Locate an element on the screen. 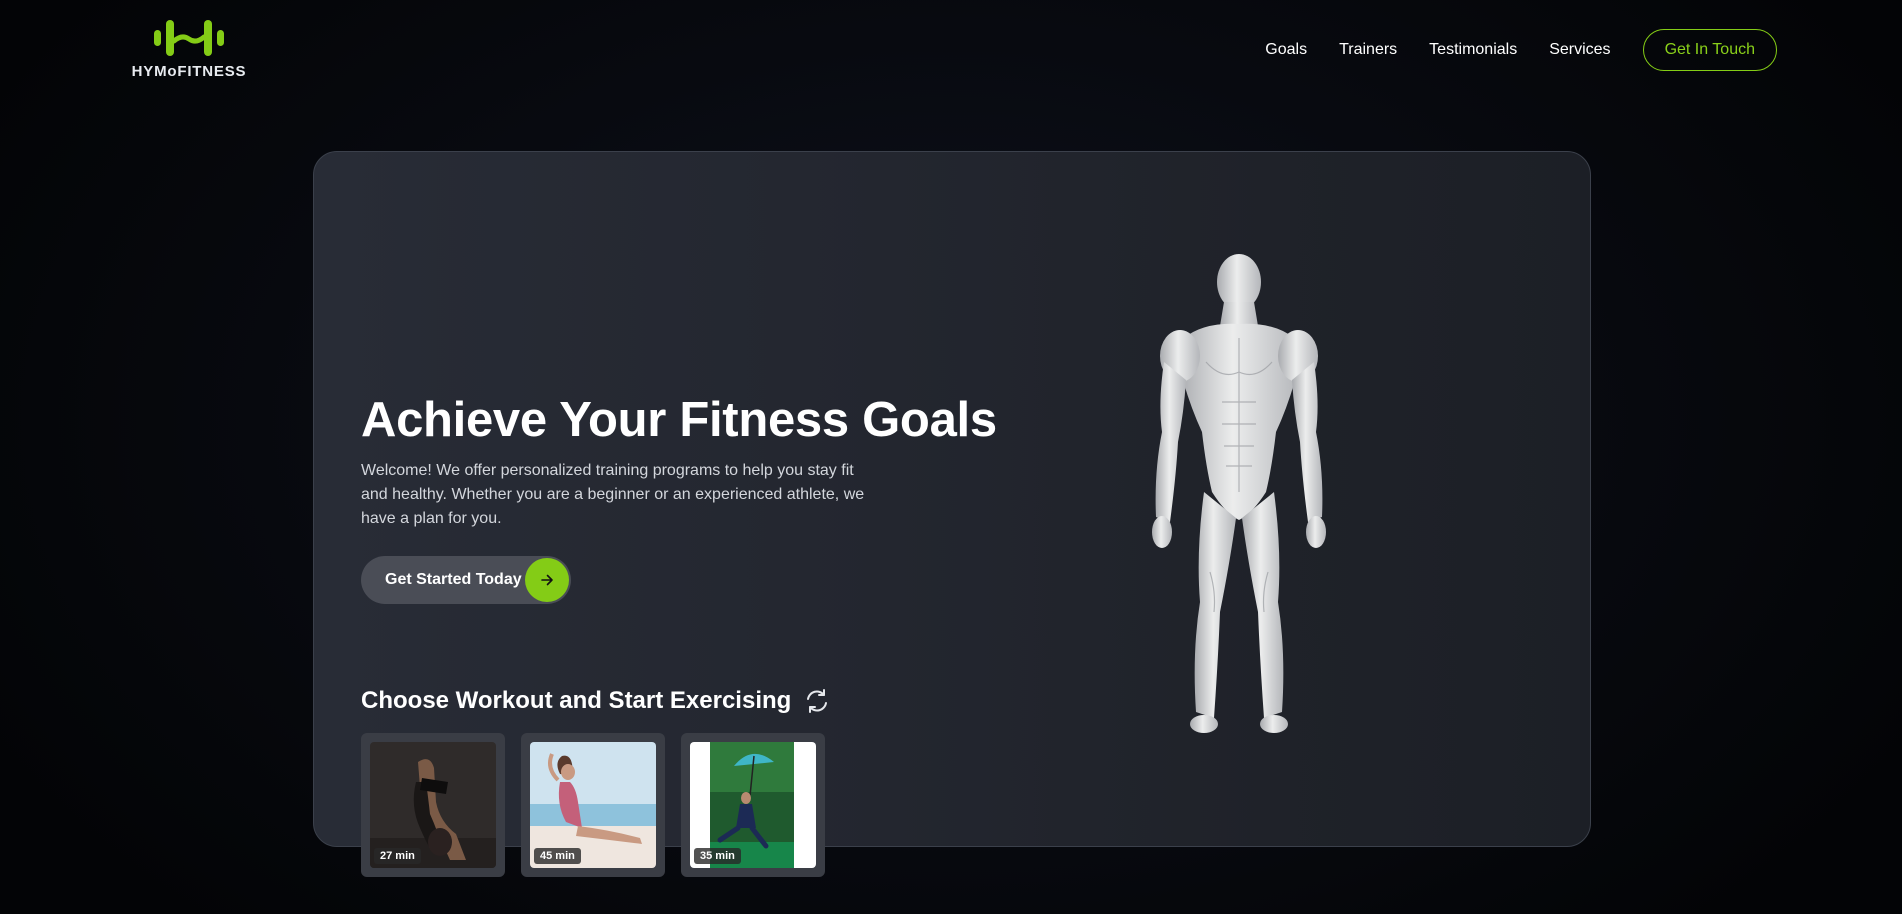  get-in-touch-button: Get In Touch is located at coordinates (1709, 50).